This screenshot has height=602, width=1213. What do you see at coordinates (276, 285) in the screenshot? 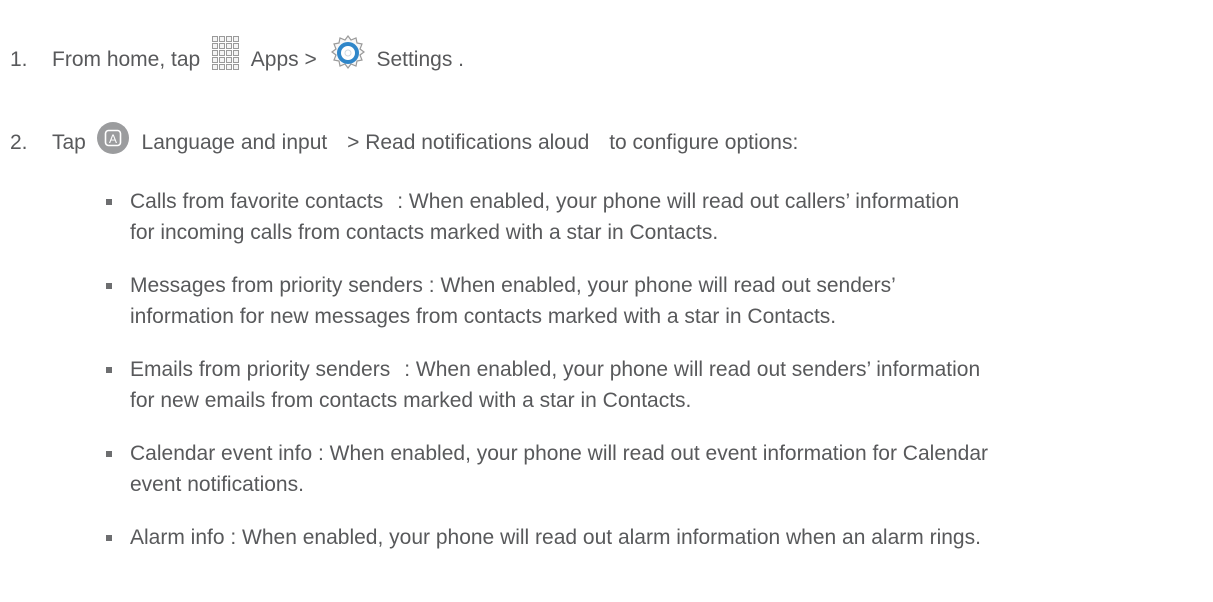
I see `option-term: Messages from priority senders` at bounding box center [276, 285].